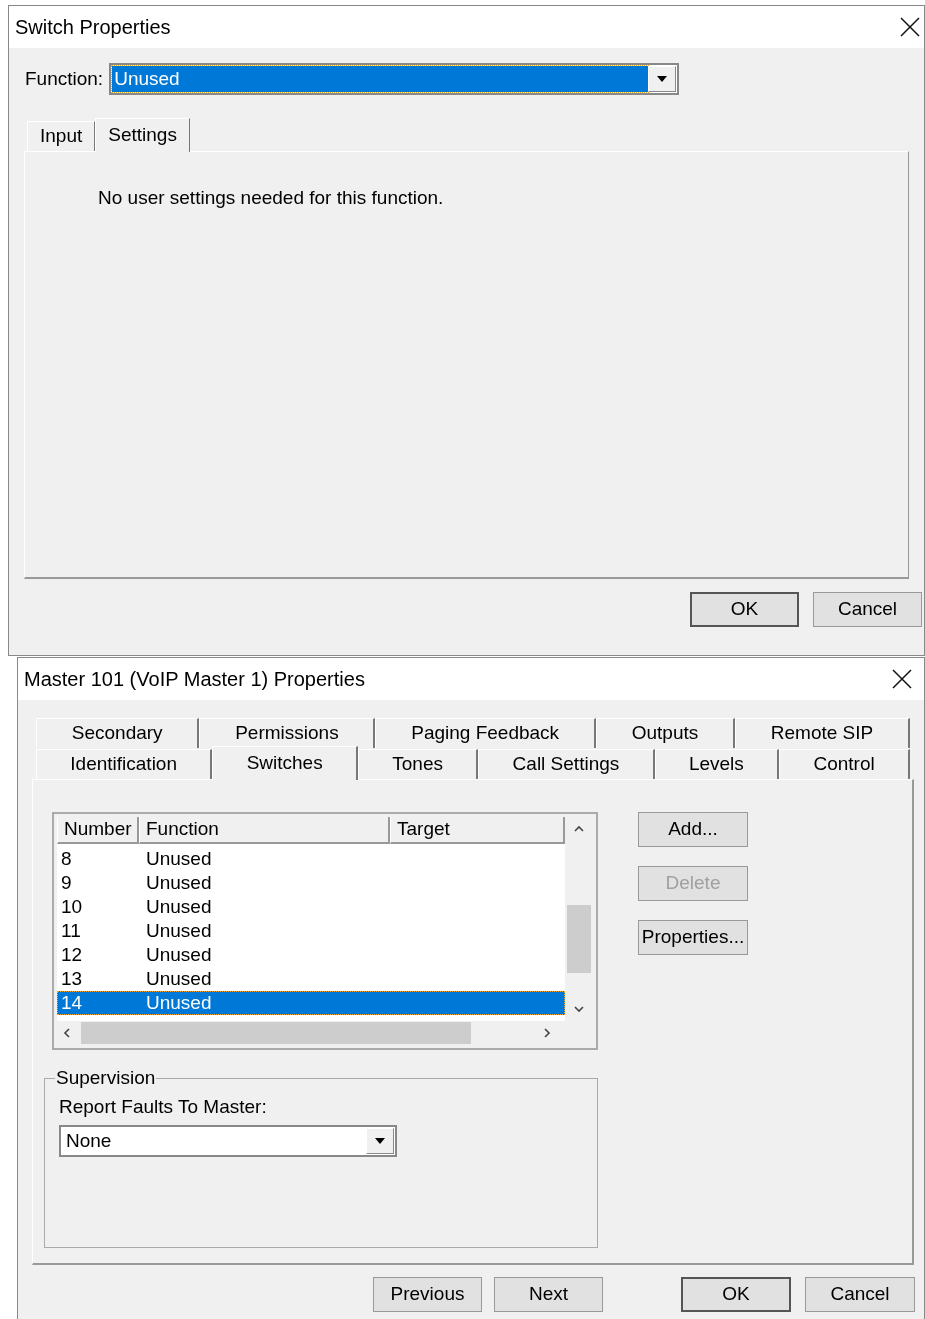 This screenshot has width=925, height=1319. Describe the element at coordinates (66, 858) in the screenshot. I see `number-cell-text: 8` at that location.